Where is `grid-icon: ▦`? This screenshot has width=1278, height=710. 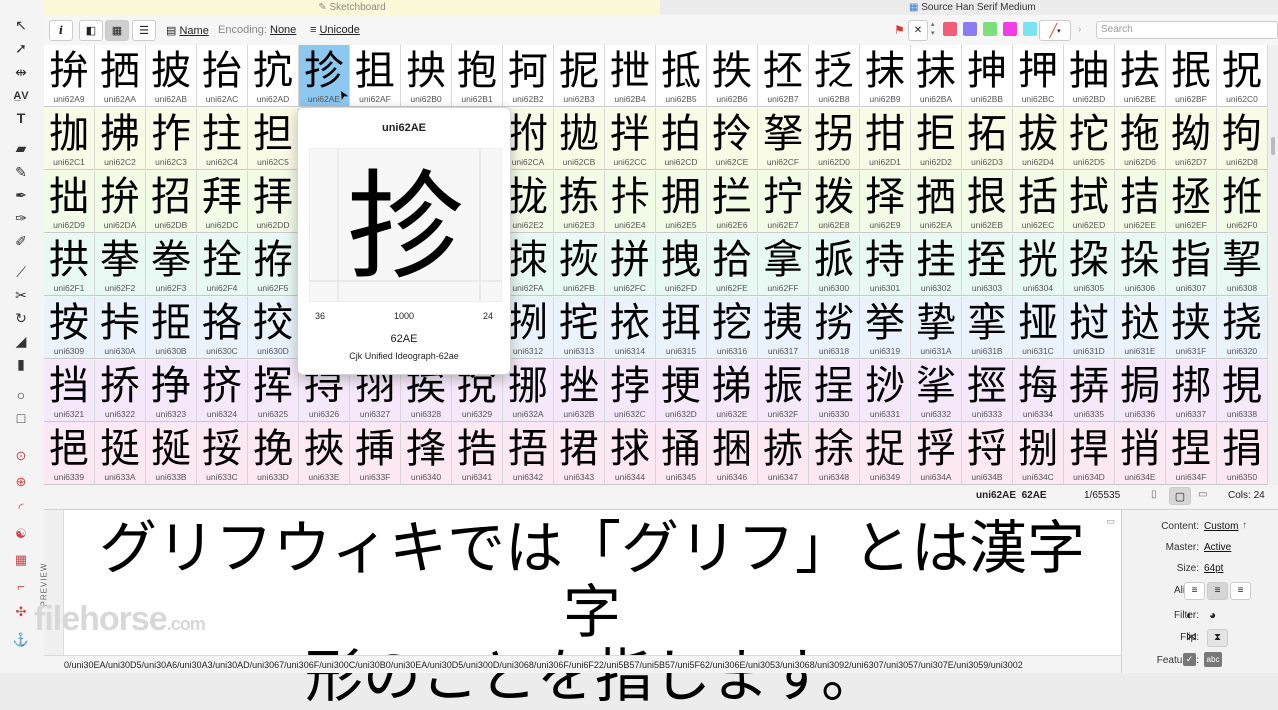 grid-icon: ▦ is located at coordinates (21, 560).